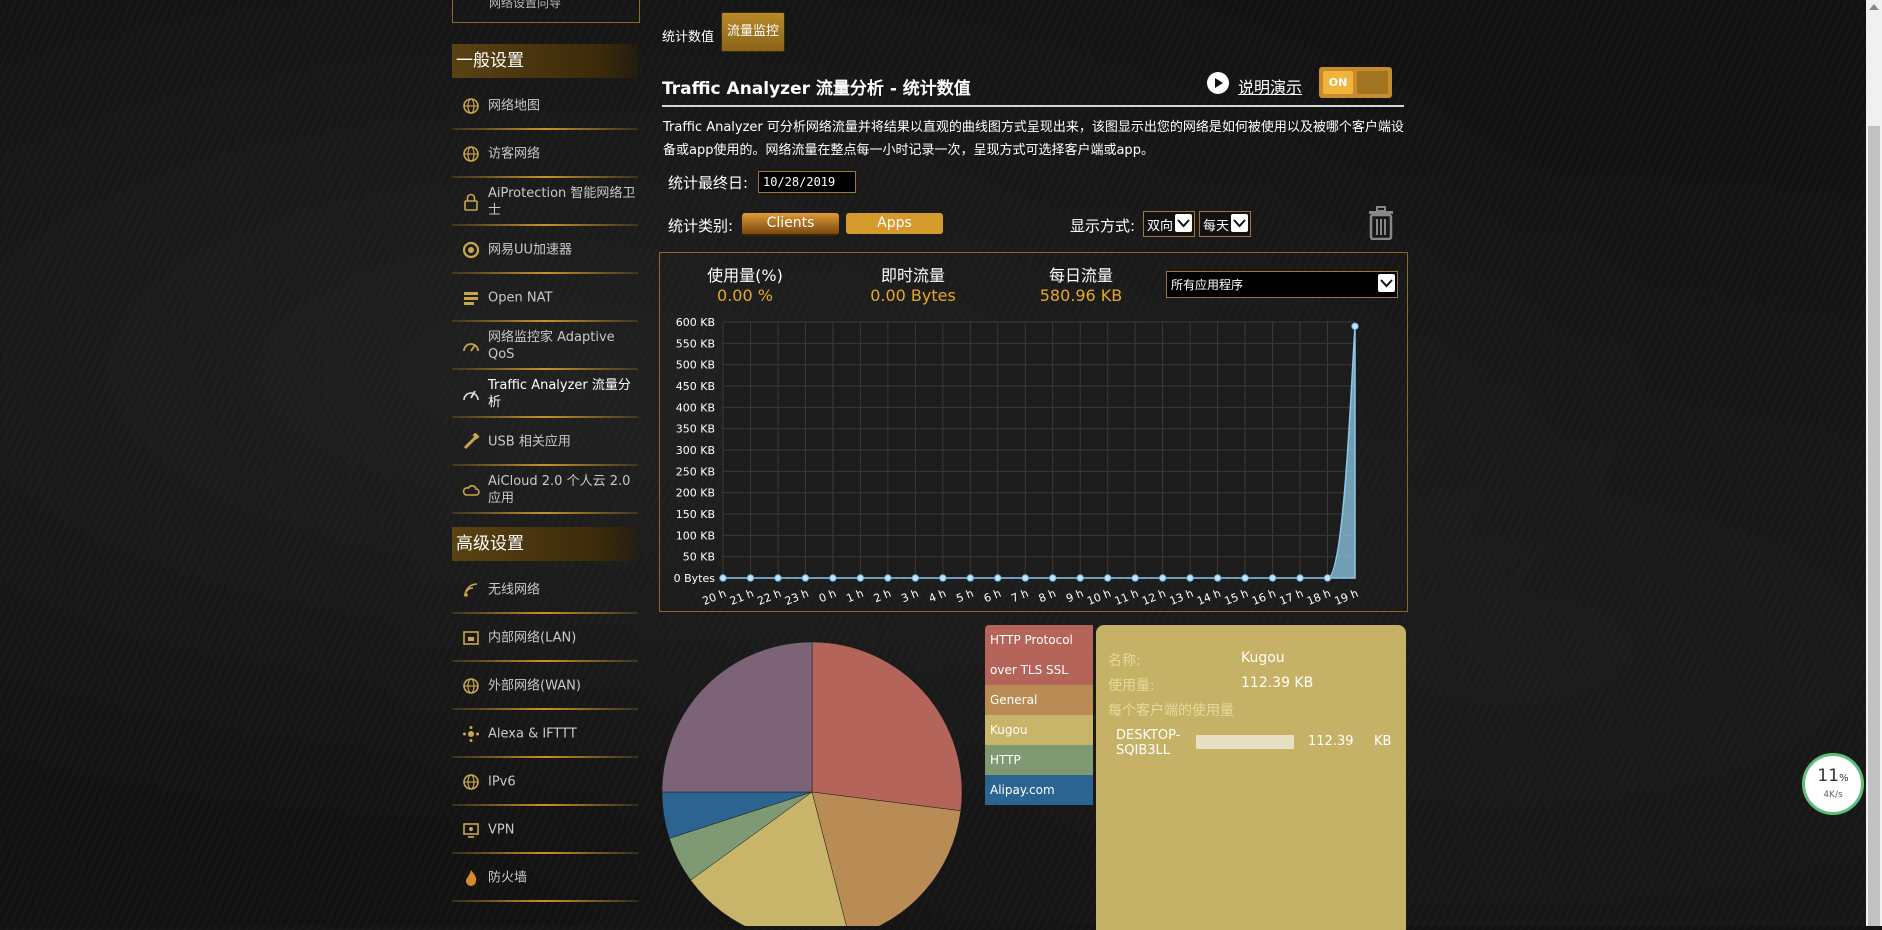 The height and width of the screenshot is (930, 1882). I want to click on vpn-icon, so click(471, 830).